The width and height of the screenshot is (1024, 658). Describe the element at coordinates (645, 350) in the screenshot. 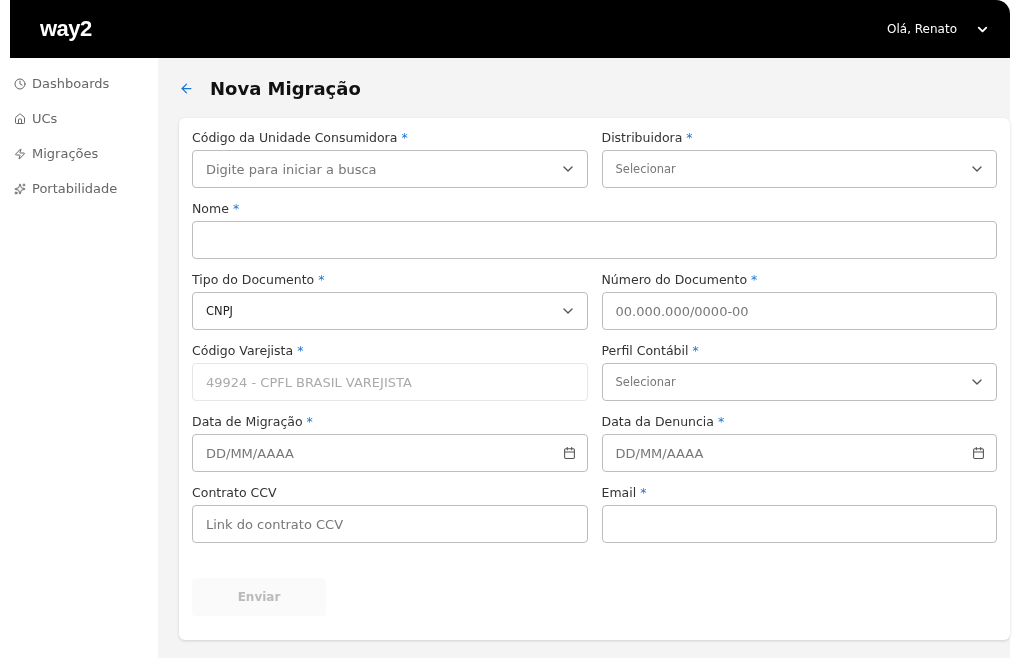

I see `field-label: Perfil Contábil` at that location.